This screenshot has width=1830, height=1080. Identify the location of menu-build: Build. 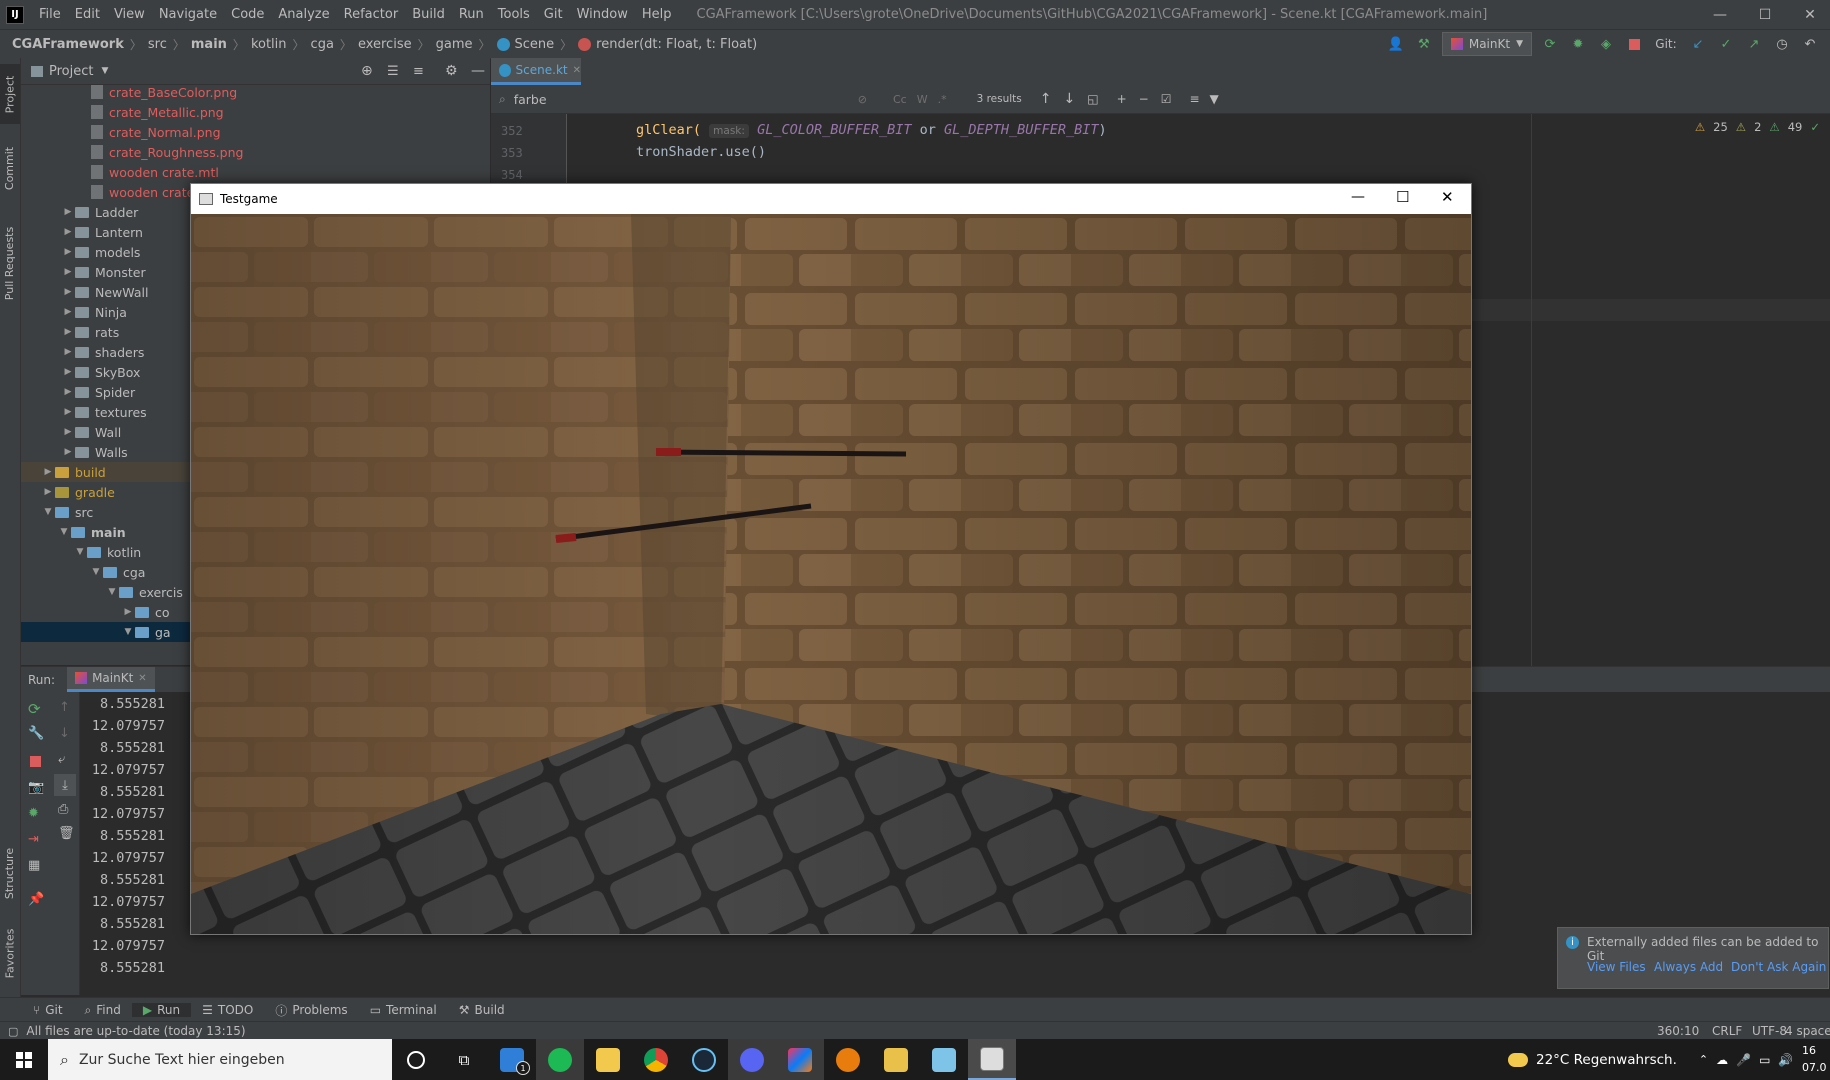
(428, 14).